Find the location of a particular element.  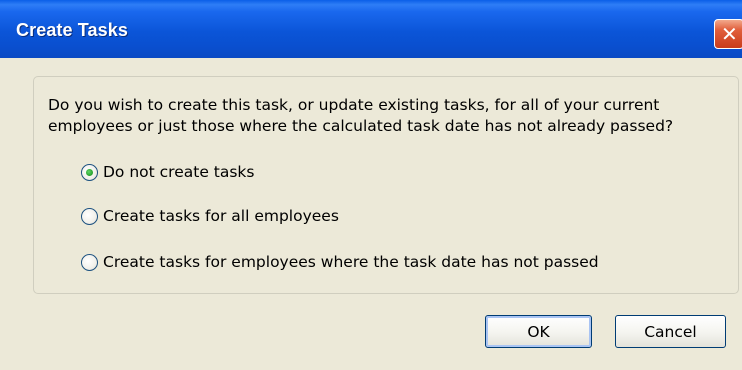

radio-label-create-all: Create tasks for all employees is located at coordinates (221, 216).